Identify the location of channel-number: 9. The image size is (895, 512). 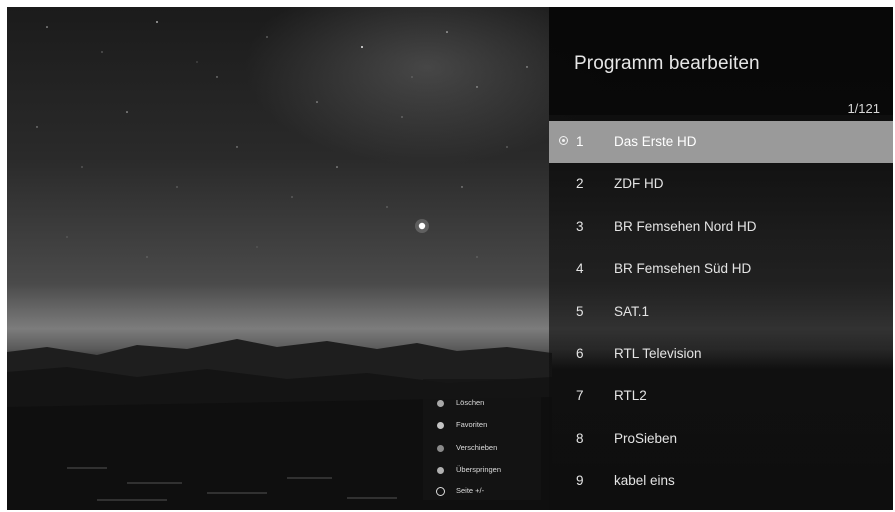
(580, 481).